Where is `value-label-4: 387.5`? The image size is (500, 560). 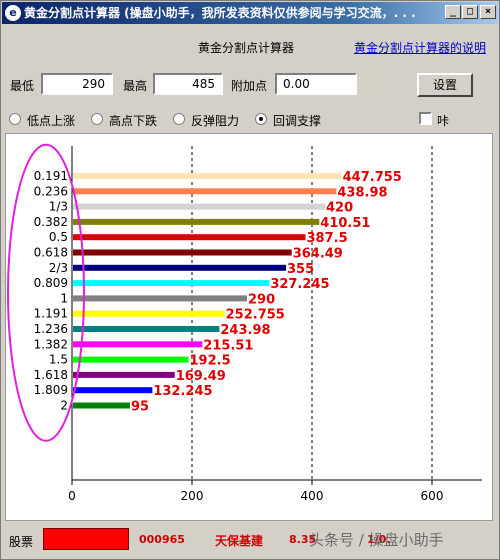 value-label-4: 387.5 is located at coordinates (327, 238).